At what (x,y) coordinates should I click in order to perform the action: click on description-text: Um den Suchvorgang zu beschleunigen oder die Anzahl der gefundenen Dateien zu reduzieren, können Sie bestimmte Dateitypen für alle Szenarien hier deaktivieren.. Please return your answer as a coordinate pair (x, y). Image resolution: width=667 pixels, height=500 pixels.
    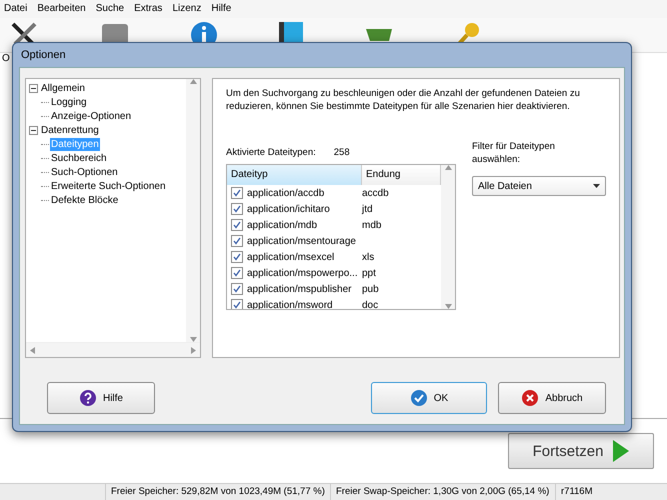
    Looking at the image, I should click on (403, 100).